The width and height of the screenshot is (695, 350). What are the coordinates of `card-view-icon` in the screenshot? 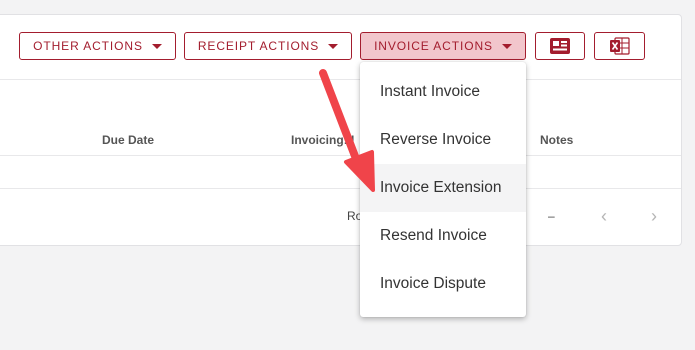 It's located at (560, 46).